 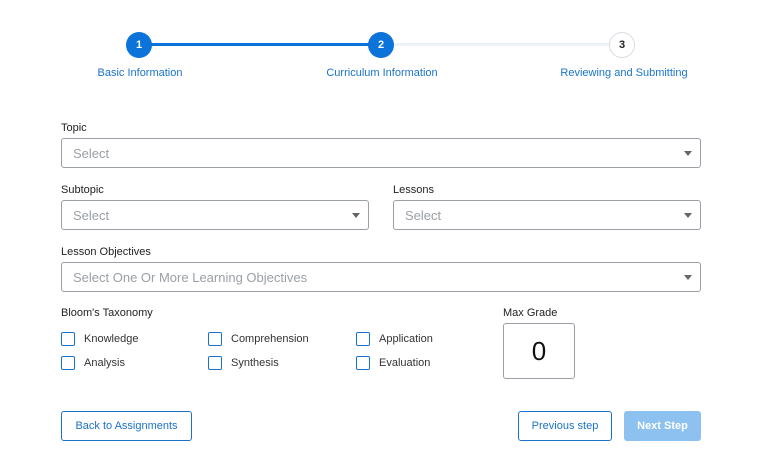 What do you see at coordinates (270, 339) in the screenshot?
I see `checkbox-label: Comprehension` at bounding box center [270, 339].